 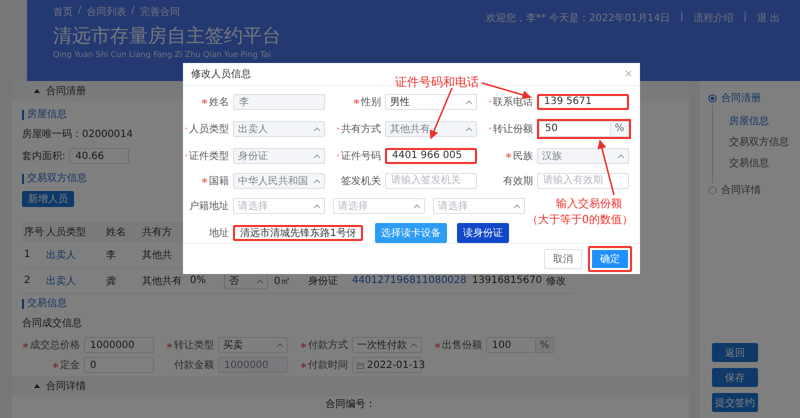 What do you see at coordinates (77, 134) in the screenshot?
I see `house-code: 房屋唯一码：02000014` at bounding box center [77, 134].